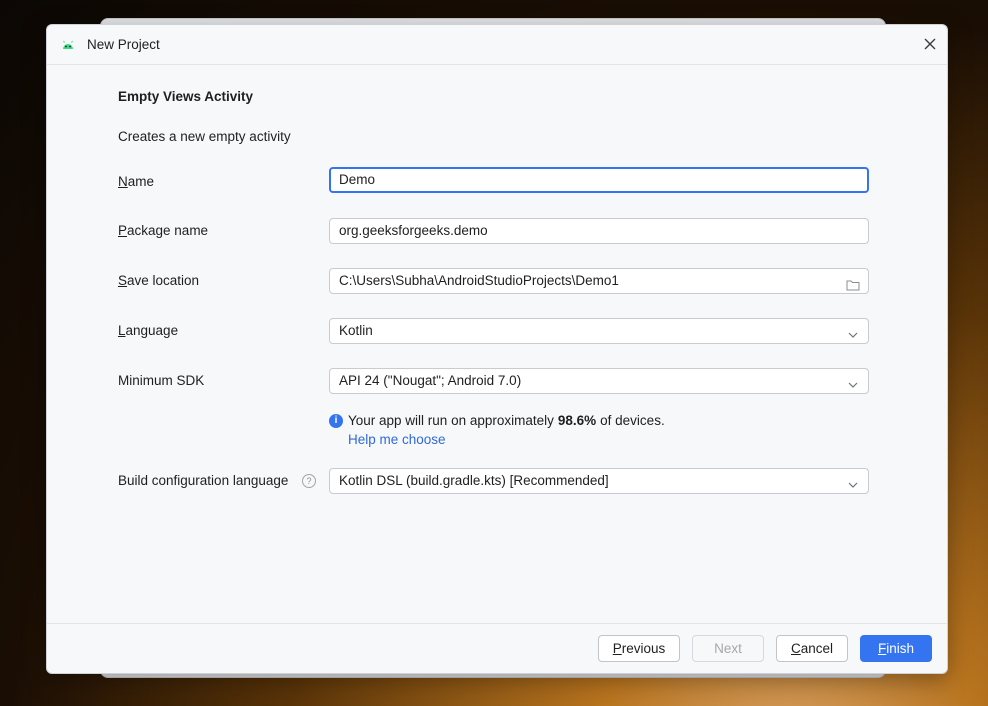 The height and width of the screenshot is (706, 988). Describe the element at coordinates (497, 45) in the screenshot. I see `title-bar: New Project` at that location.